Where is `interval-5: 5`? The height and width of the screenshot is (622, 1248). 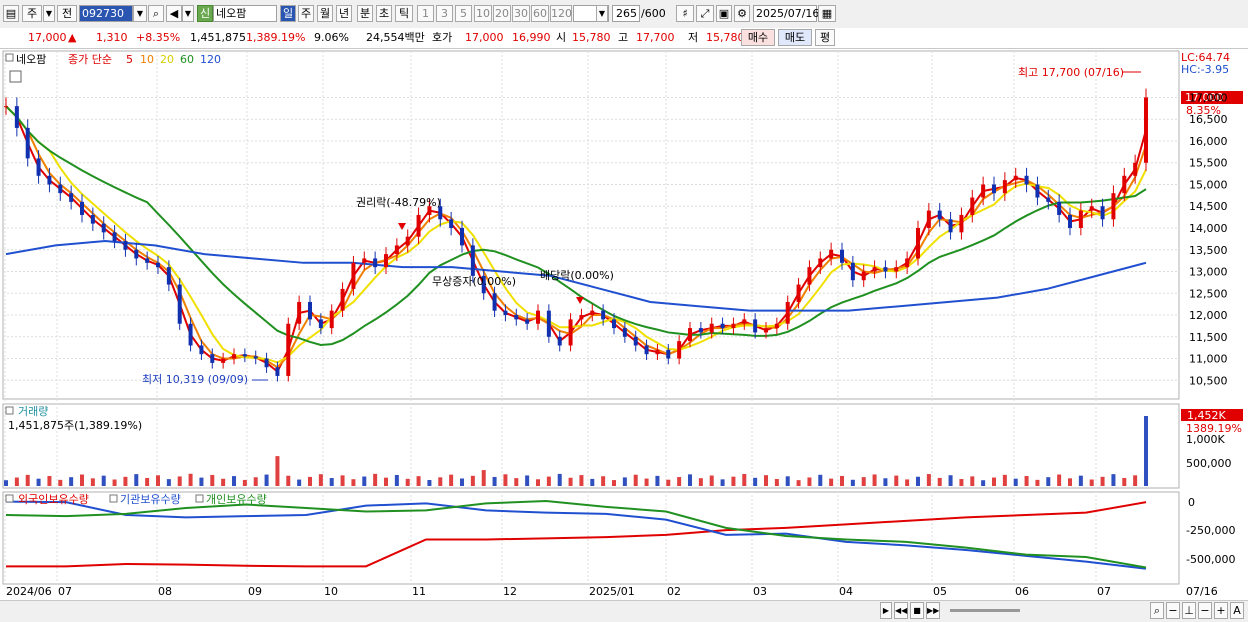
interval-5: 5 is located at coordinates (463, 13).